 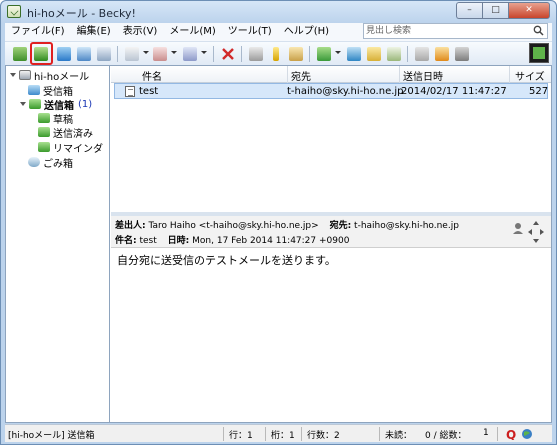 What do you see at coordinates (20, 54) in the screenshot?
I see `receive-icon` at bounding box center [20, 54].